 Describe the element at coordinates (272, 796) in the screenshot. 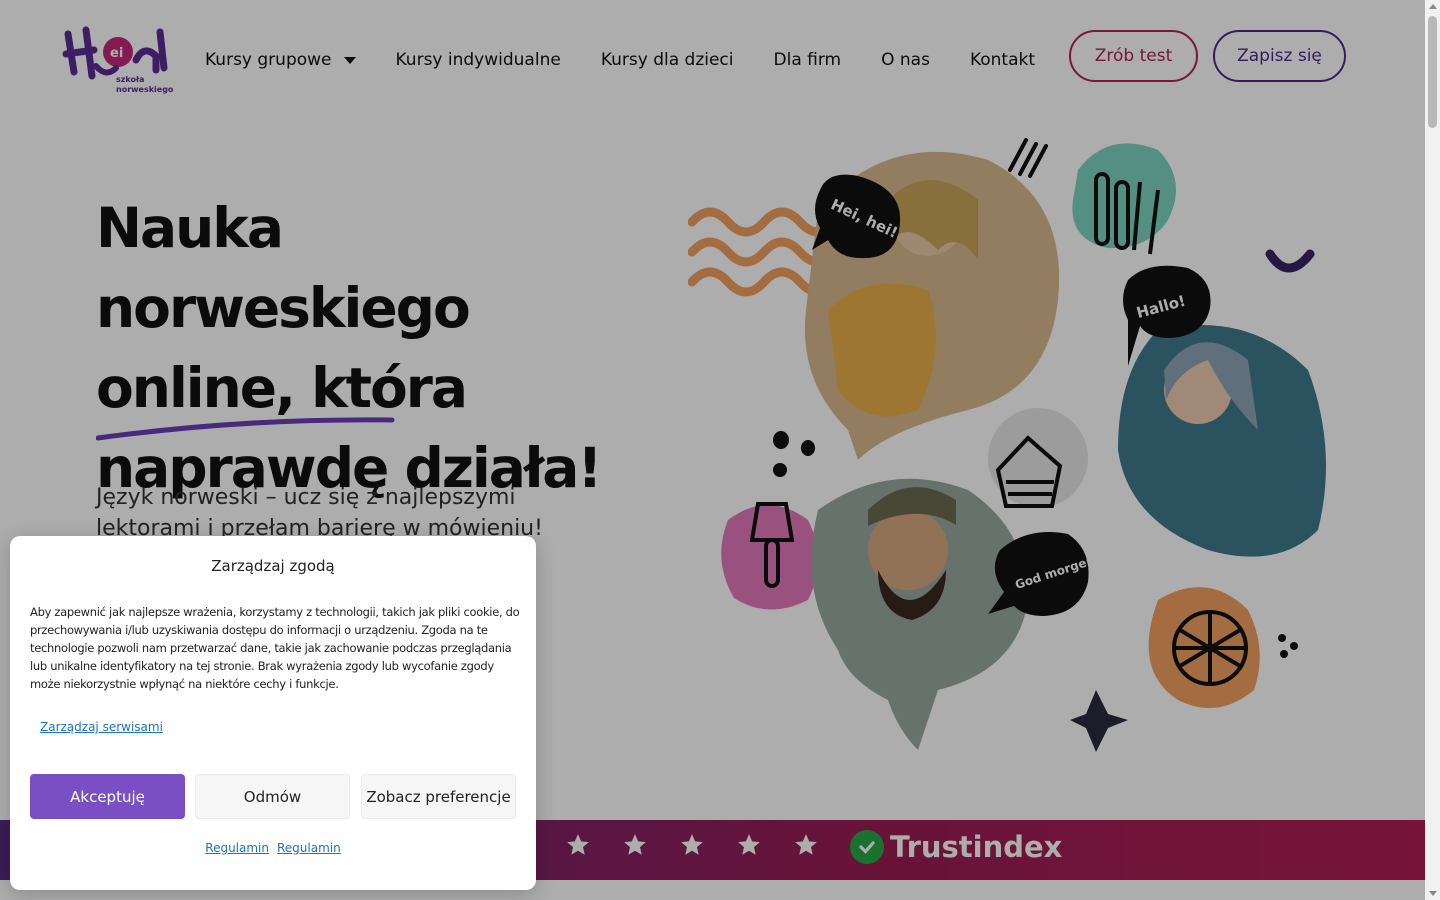

I see `deny-button: Odmów` at that location.